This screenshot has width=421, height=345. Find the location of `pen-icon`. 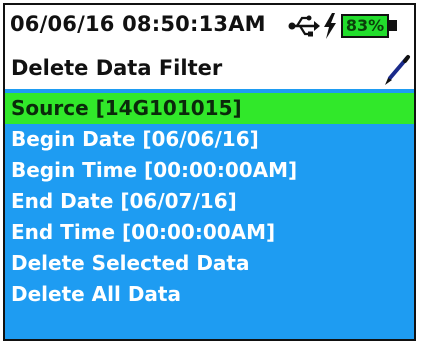

pen-icon is located at coordinates (397, 70).